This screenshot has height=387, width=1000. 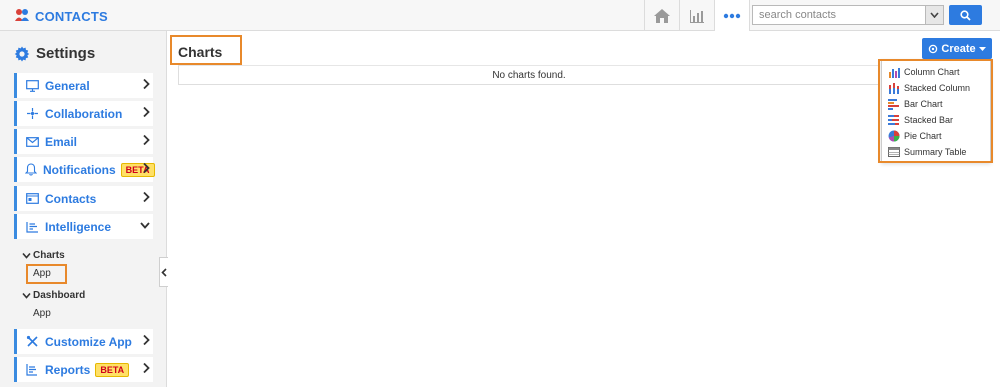 I want to click on create-button: Create, so click(x=957, y=48).